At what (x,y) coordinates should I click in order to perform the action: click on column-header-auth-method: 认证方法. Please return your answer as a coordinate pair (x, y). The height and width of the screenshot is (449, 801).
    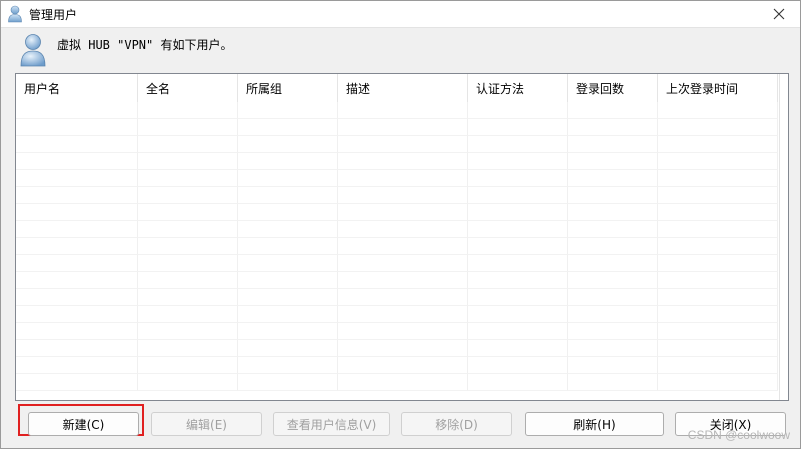
    Looking at the image, I should click on (518, 88).